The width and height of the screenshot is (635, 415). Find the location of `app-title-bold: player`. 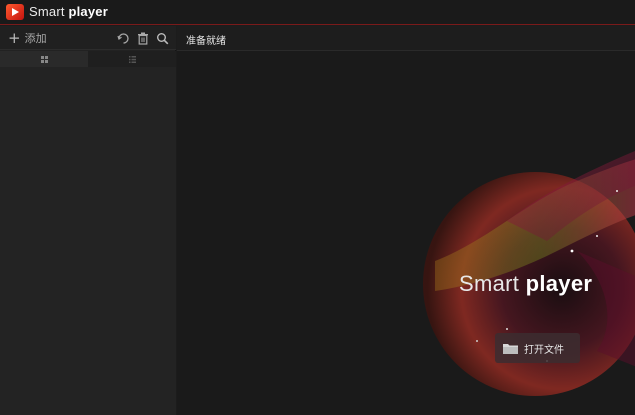

app-title-bold: player is located at coordinates (88, 11).